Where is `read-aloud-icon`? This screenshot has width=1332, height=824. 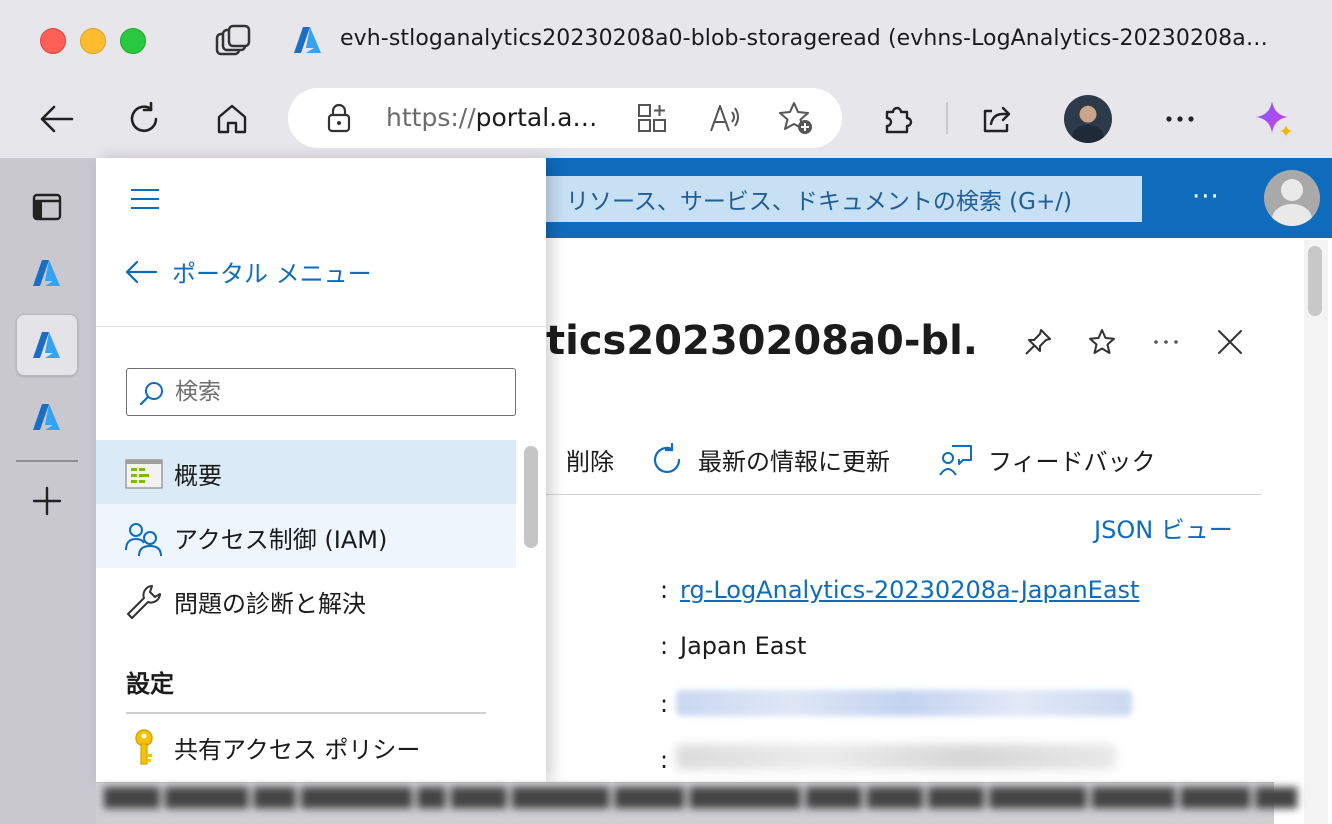
read-aloud-icon is located at coordinates (725, 118).